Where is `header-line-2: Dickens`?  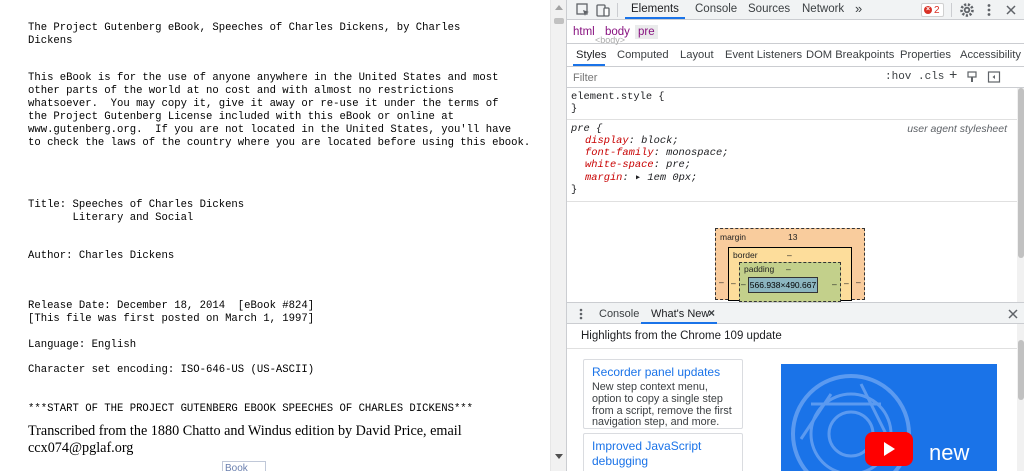 header-line-2: Dickens is located at coordinates (50, 41).